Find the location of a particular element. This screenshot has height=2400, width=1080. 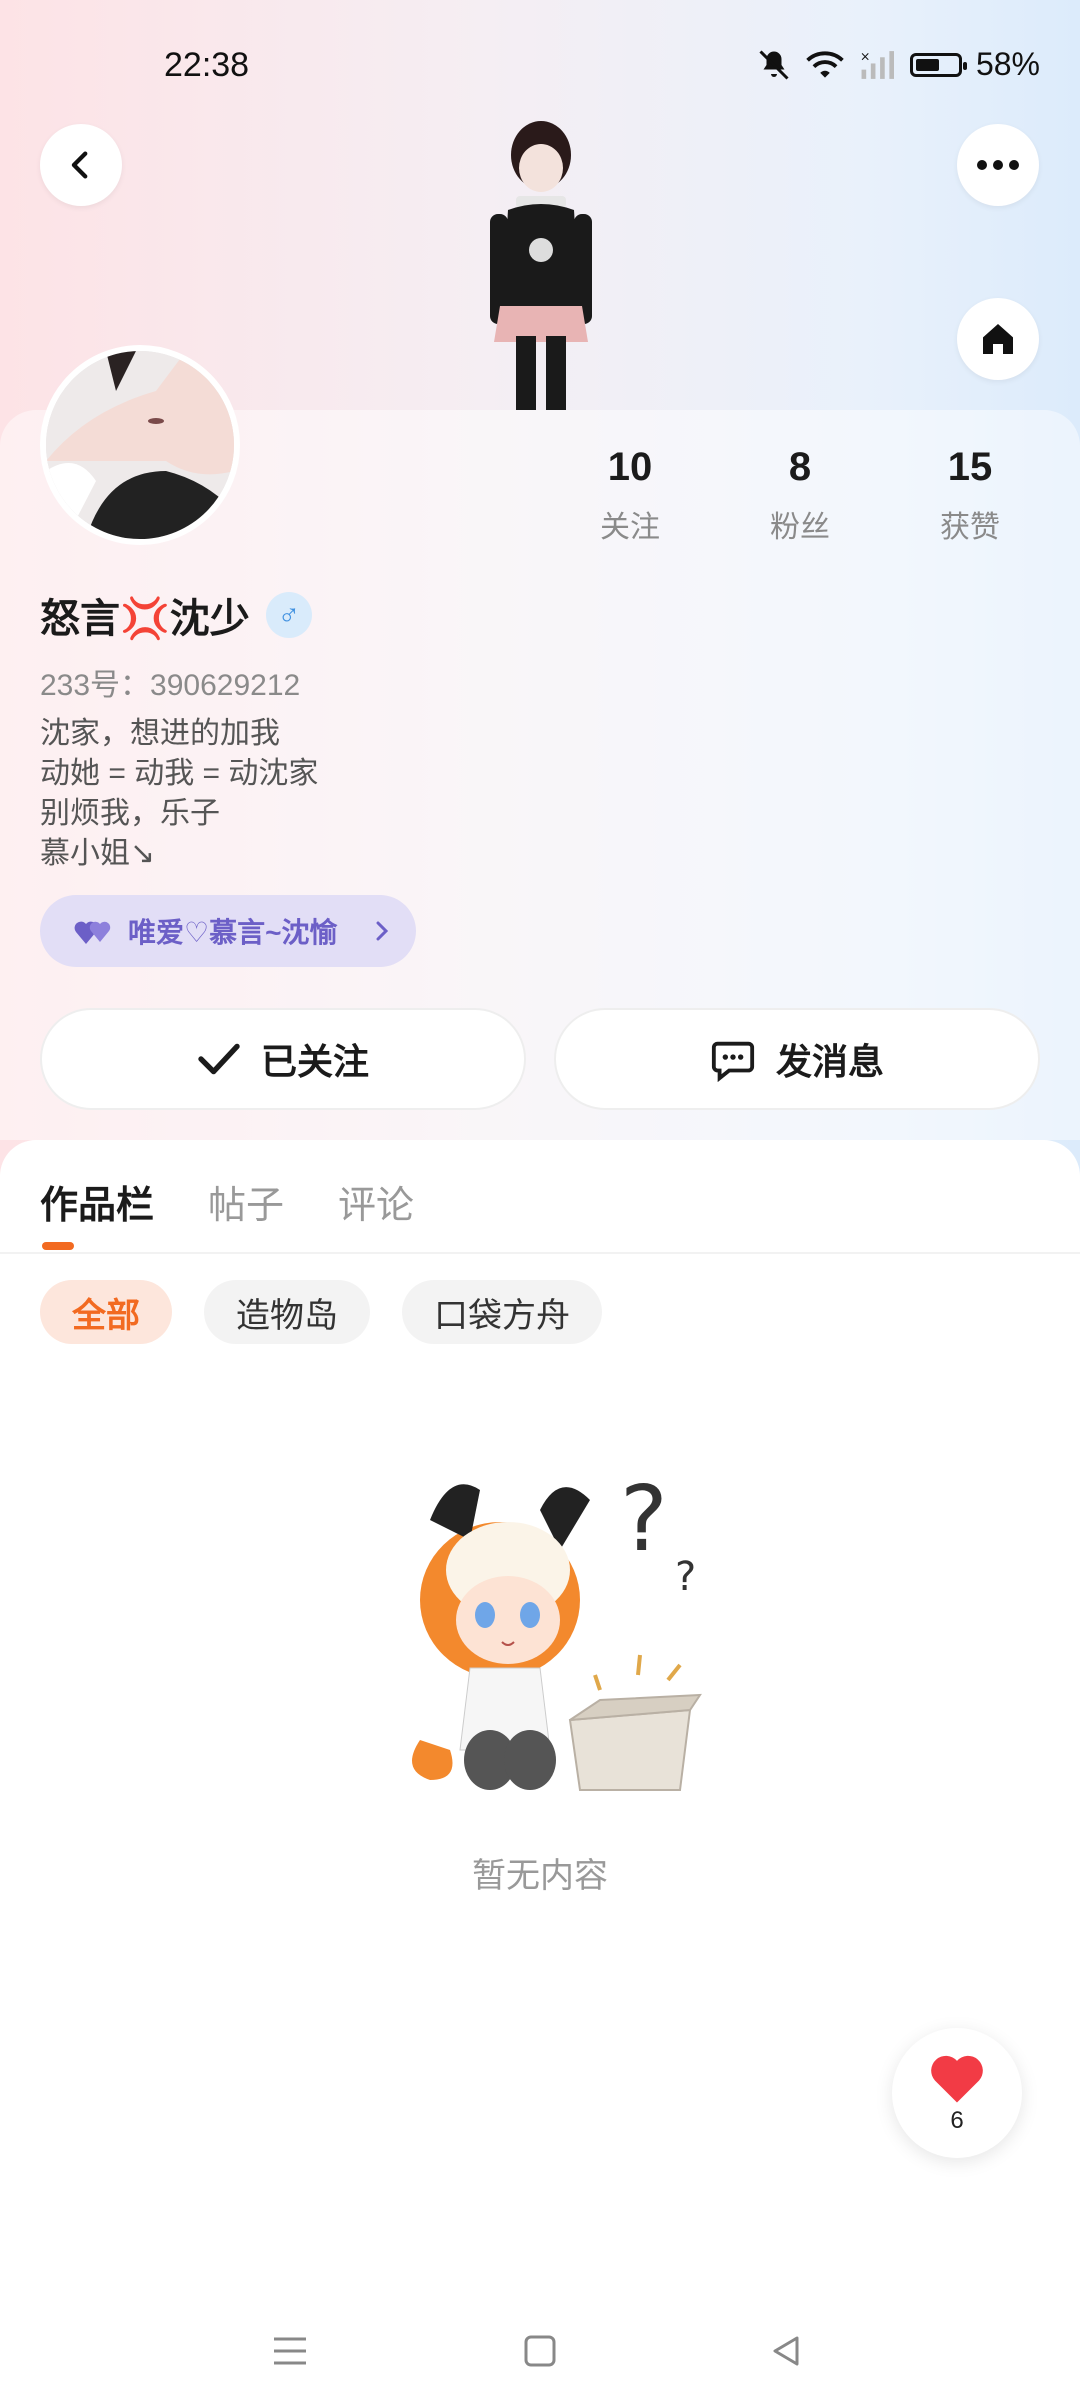

avatar is located at coordinates (140, 445).